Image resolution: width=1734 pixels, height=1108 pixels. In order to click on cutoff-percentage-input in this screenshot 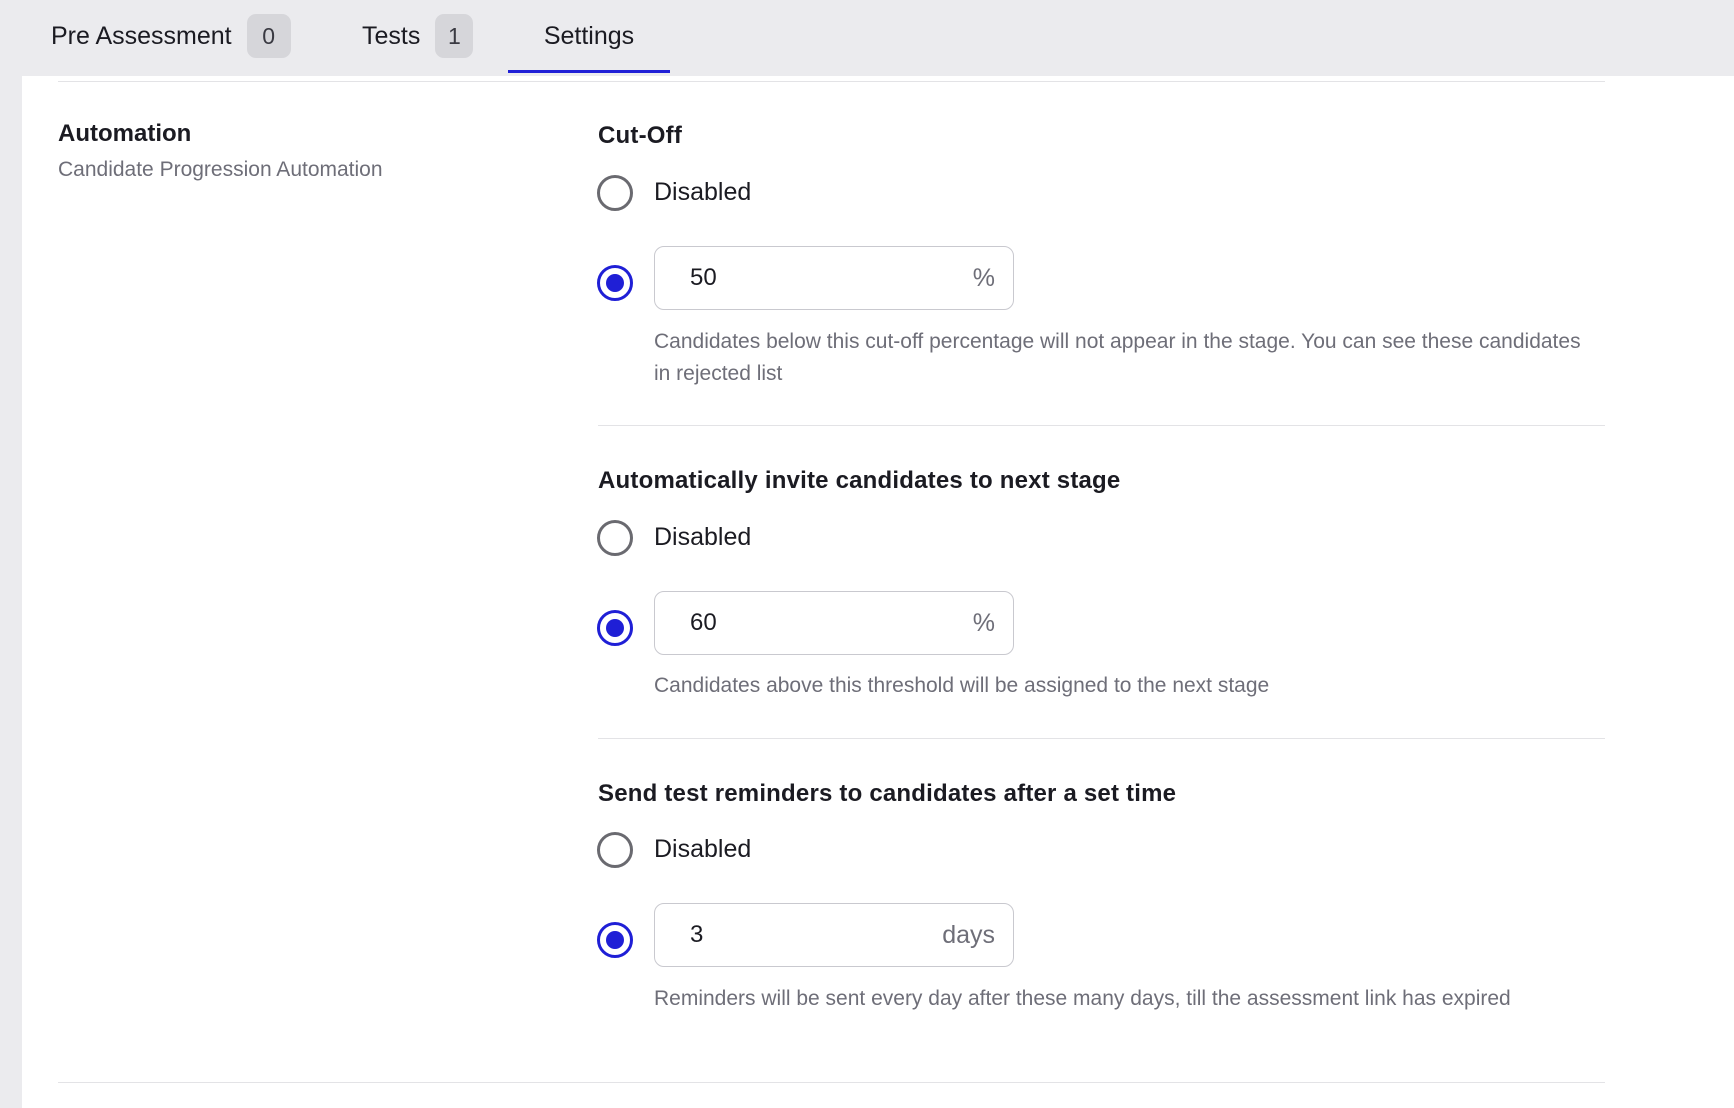, I will do `click(800, 278)`.